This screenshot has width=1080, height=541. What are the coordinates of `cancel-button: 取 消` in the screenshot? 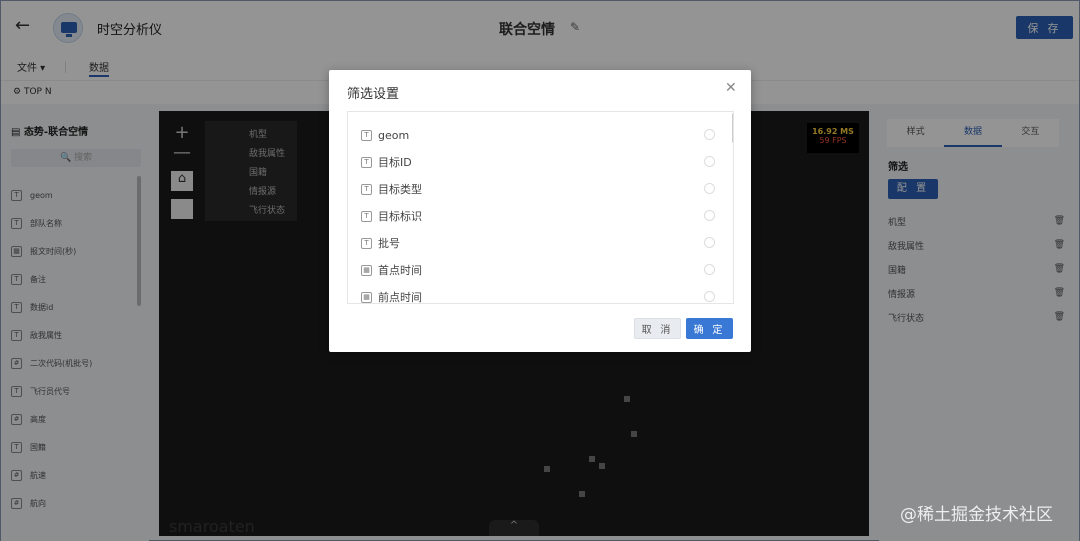 It's located at (657, 328).